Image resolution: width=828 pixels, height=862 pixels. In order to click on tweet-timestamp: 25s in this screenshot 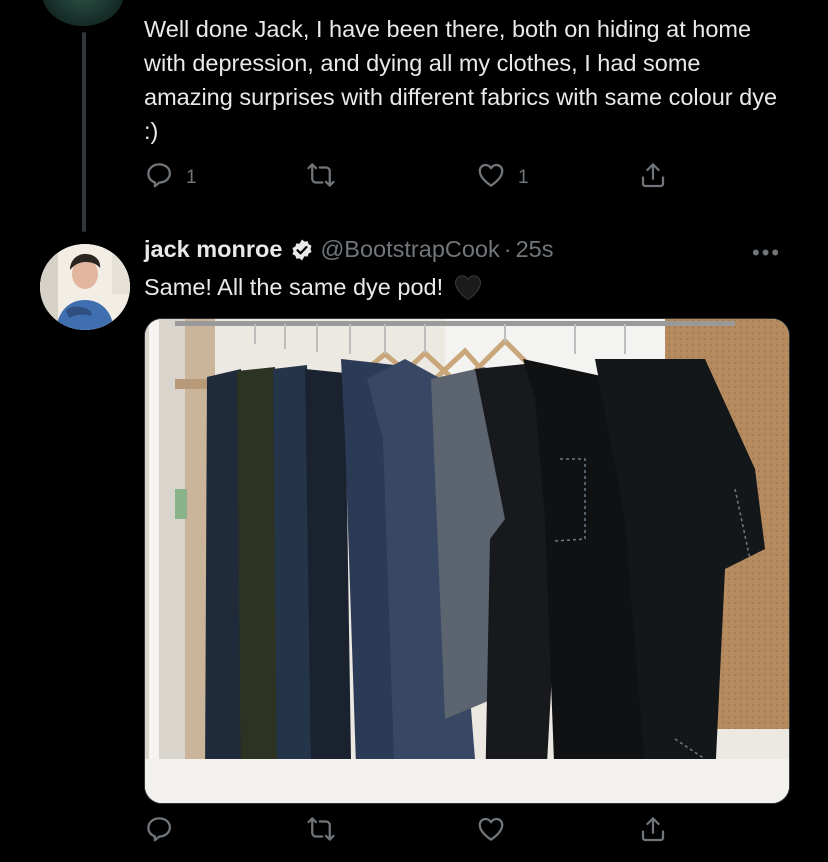, I will do `click(535, 249)`.